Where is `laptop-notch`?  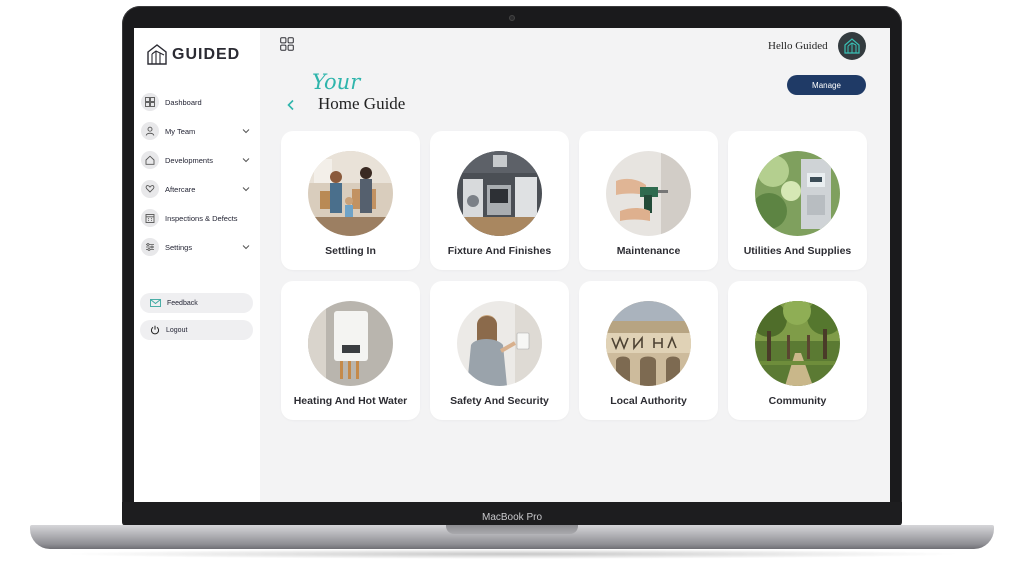 laptop-notch is located at coordinates (512, 529).